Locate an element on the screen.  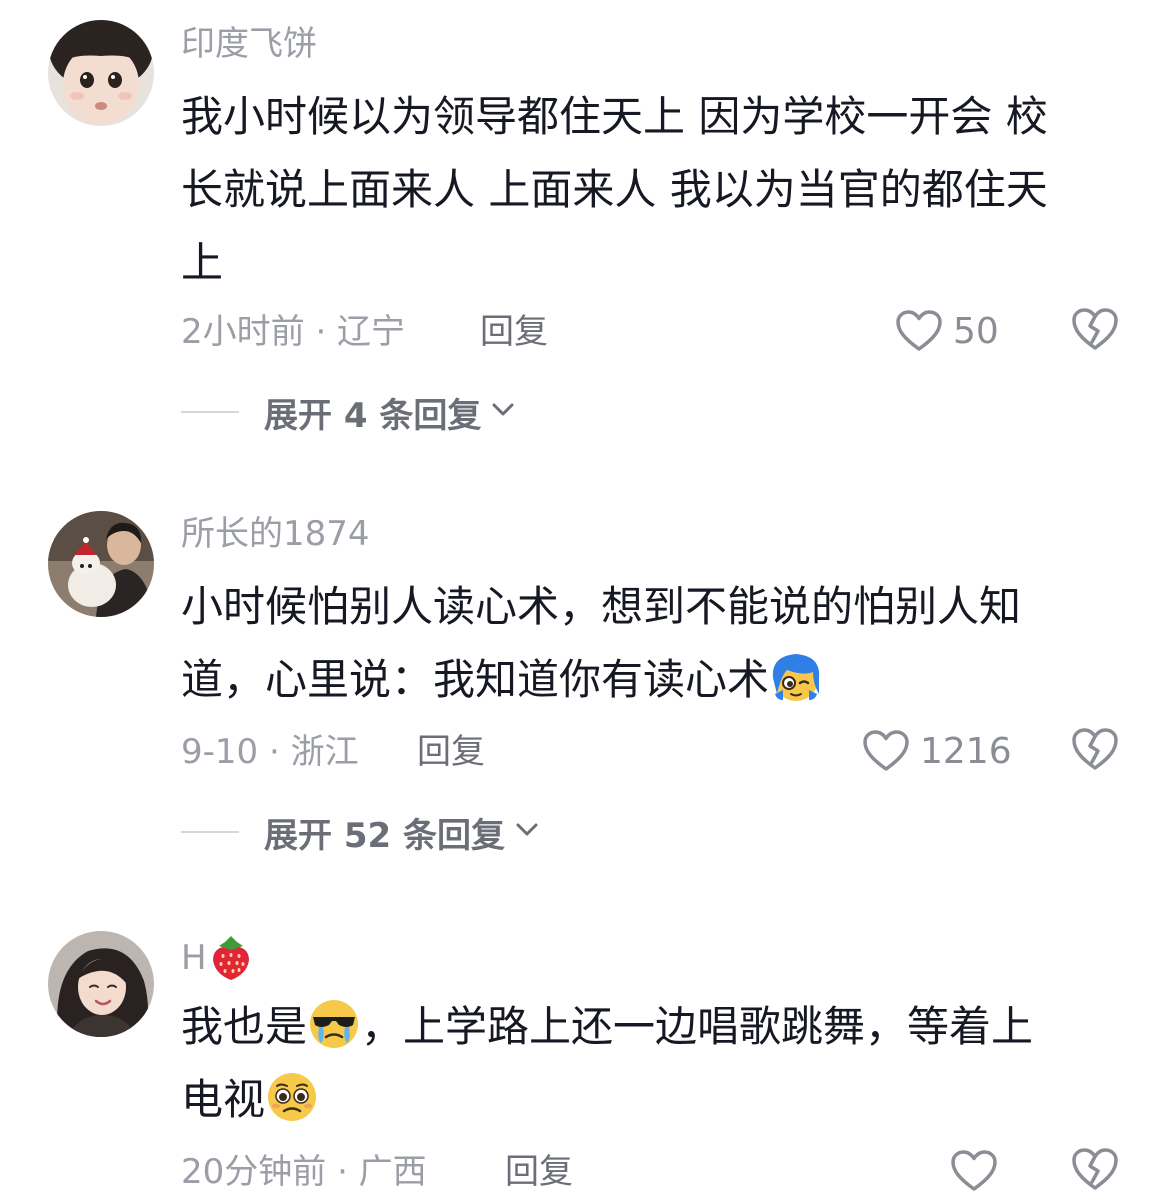
expand-replies-button: 展开 52 条回复 is located at coordinates (360, 832).